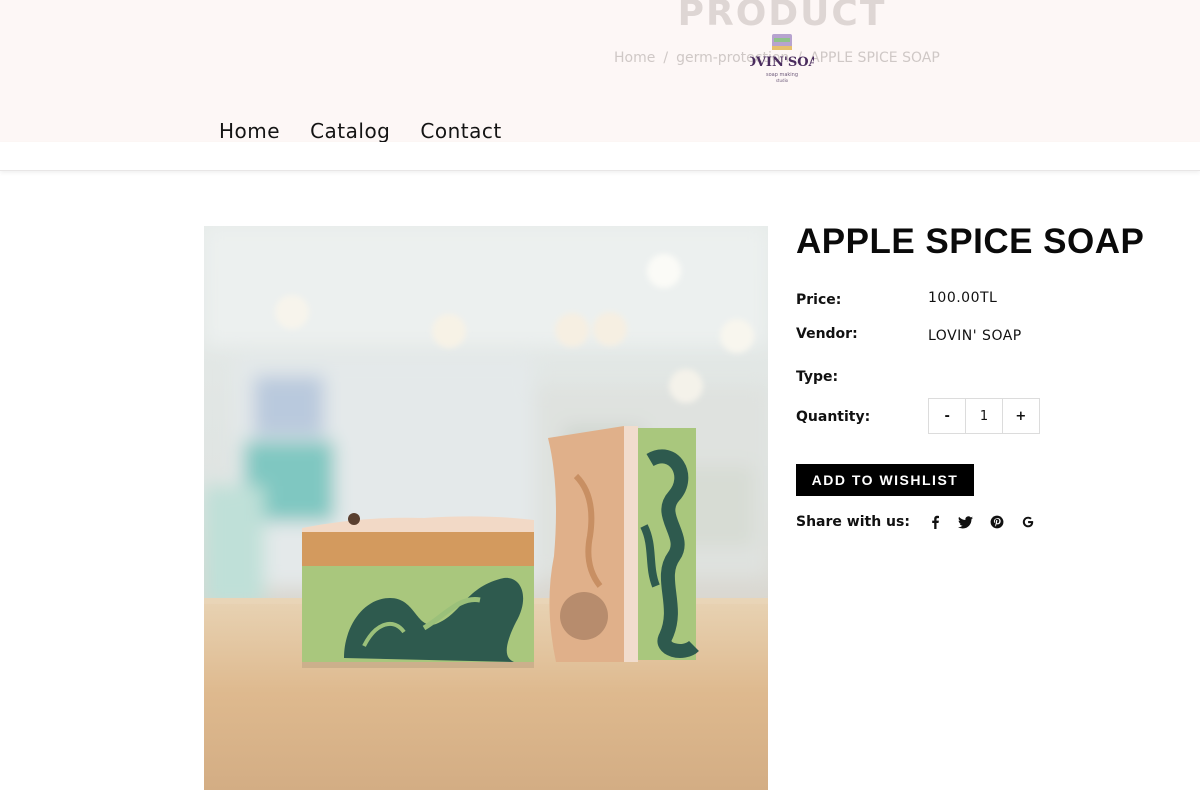 The image size is (1200, 800). I want to click on vendor-value: LOVIN' SOAP, so click(975, 336).